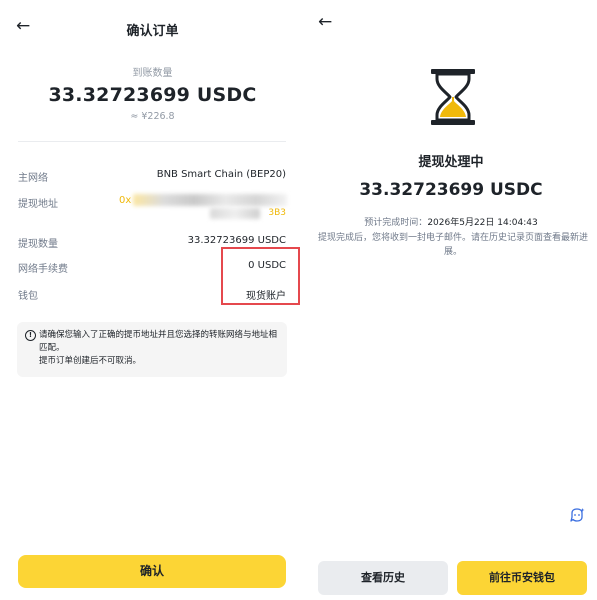  What do you see at coordinates (90, 361) in the screenshot?
I see `notice-line-2: 提币订单创建后不可取消。` at bounding box center [90, 361].